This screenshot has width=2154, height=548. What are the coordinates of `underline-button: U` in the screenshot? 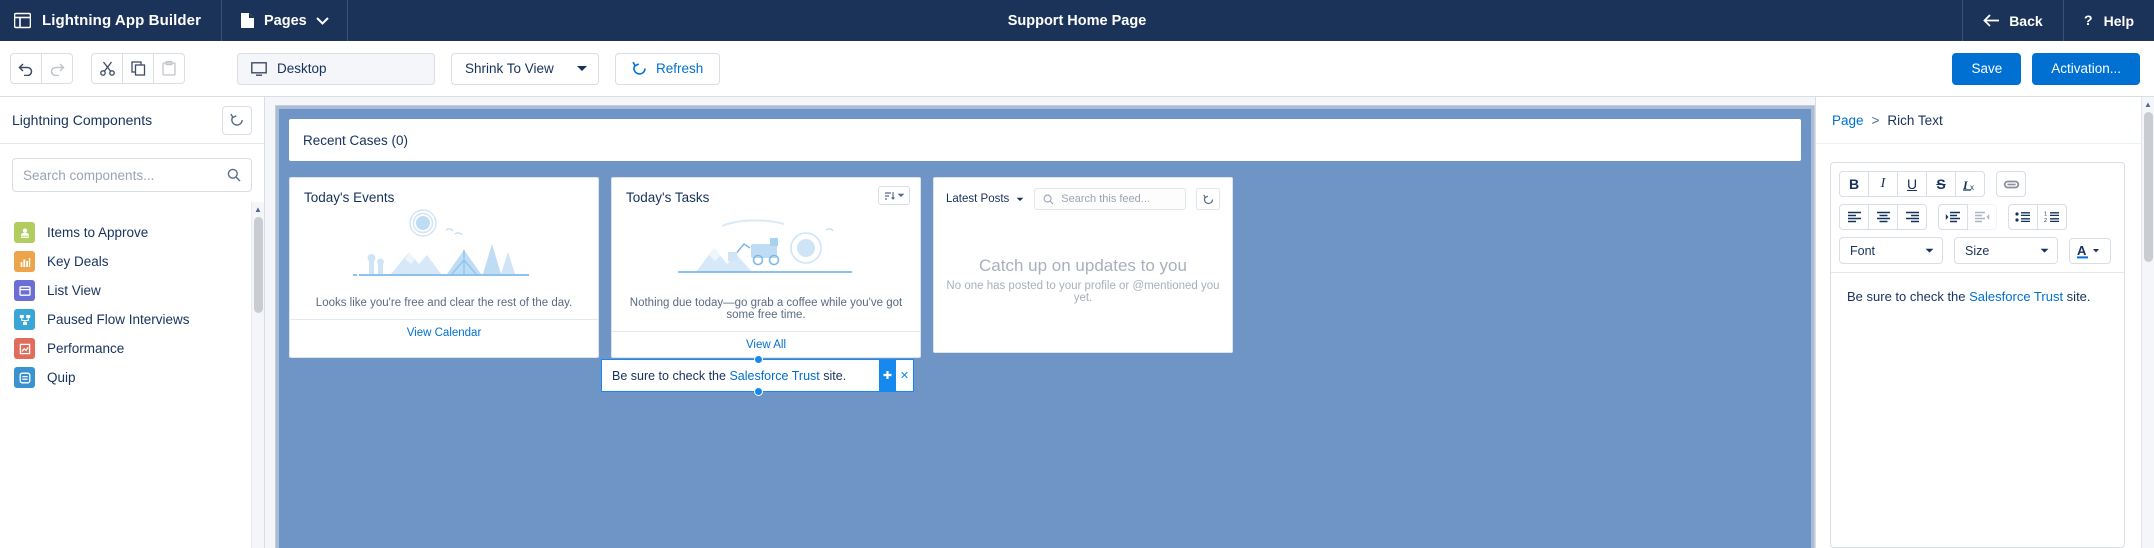 It's located at (1912, 184).